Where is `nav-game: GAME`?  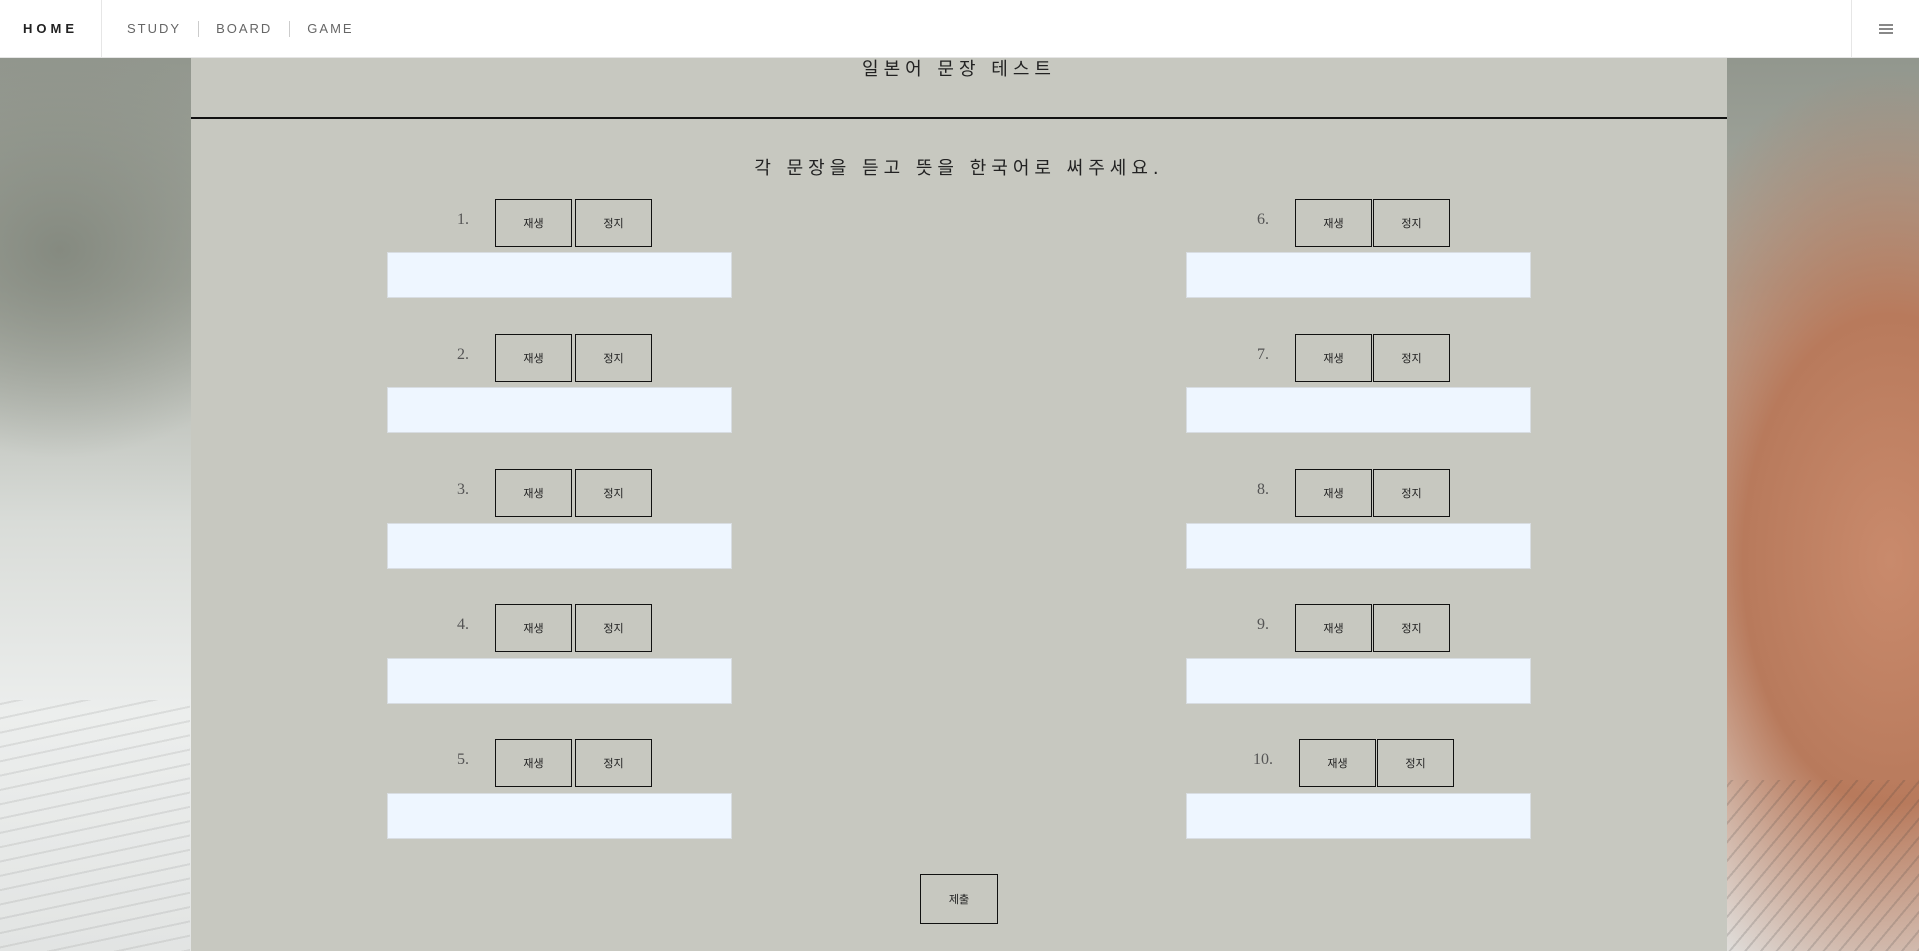 nav-game: GAME is located at coordinates (330, 28).